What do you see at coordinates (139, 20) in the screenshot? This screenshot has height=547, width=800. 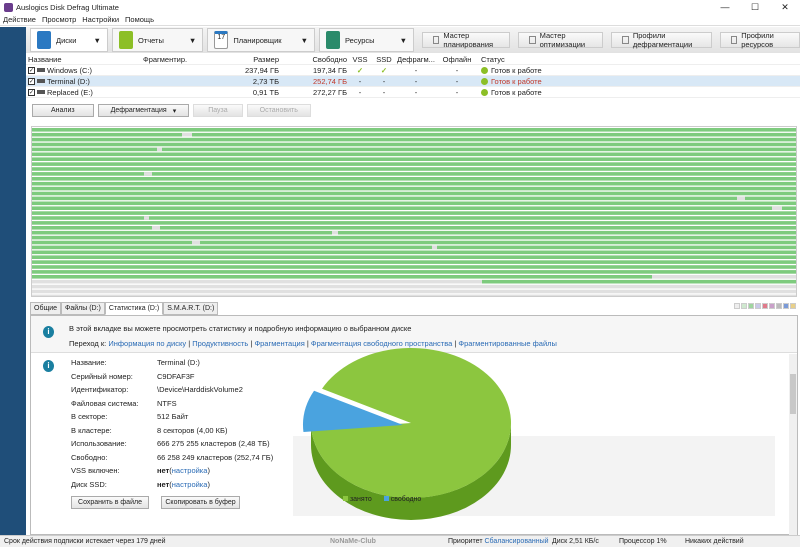 I see `menu-help: Помощь` at bounding box center [139, 20].